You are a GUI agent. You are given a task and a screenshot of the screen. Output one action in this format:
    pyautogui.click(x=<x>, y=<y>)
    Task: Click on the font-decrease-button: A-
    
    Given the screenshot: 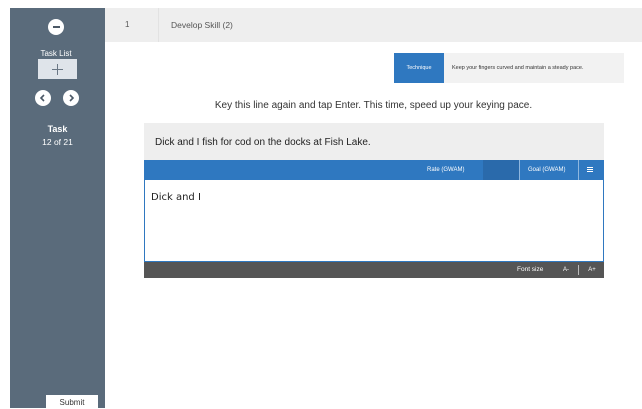 What is the action you would take?
    pyautogui.click(x=566, y=270)
    